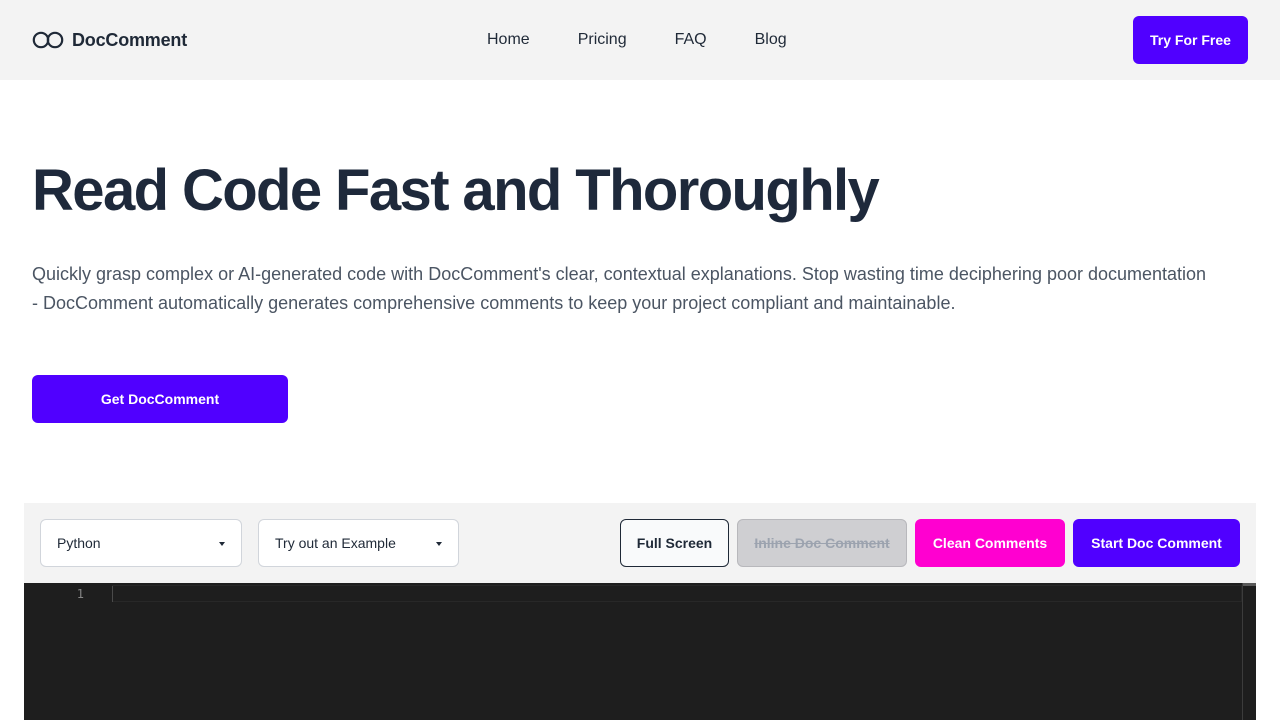 The image size is (1280, 720). What do you see at coordinates (130, 39) in the screenshot?
I see `brand-name: DocComment` at bounding box center [130, 39].